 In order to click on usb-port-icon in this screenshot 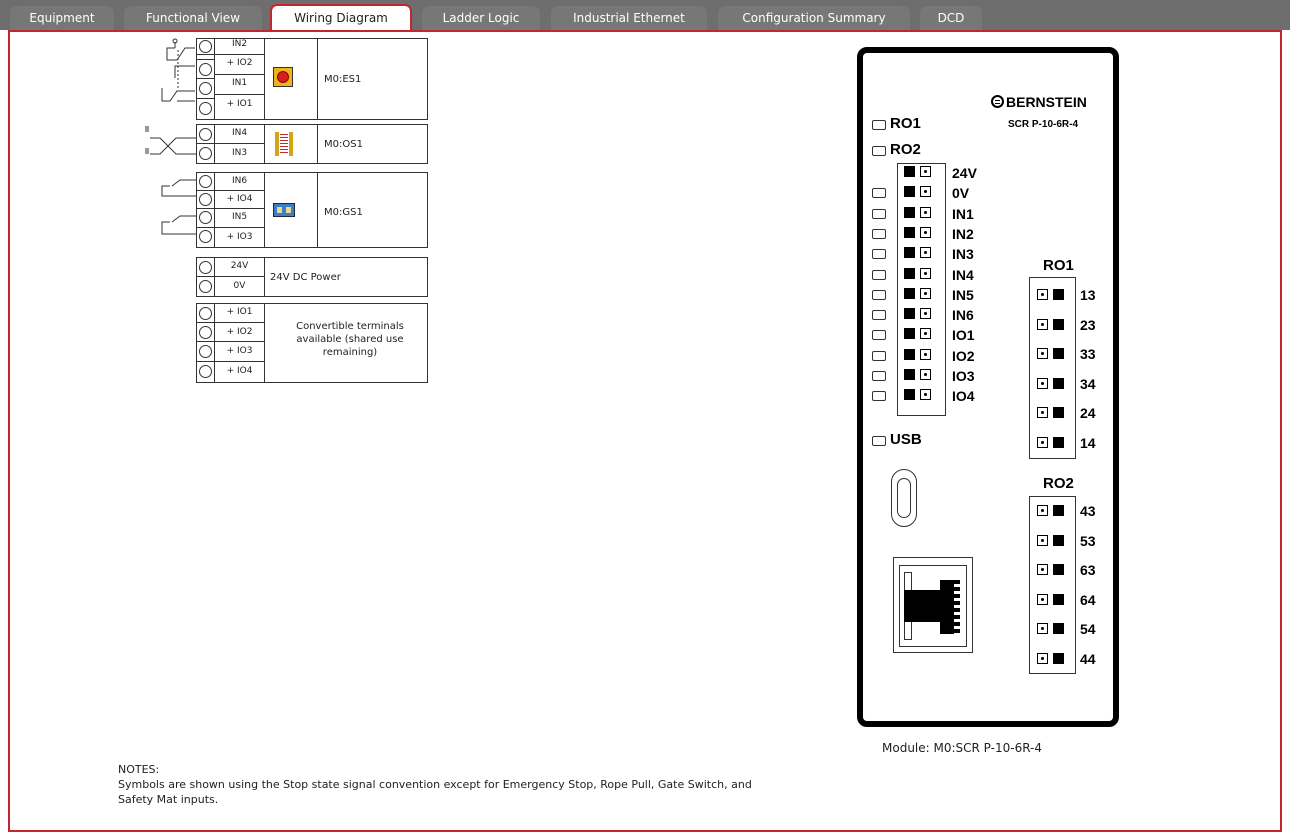, I will do `click(904, 498)`.